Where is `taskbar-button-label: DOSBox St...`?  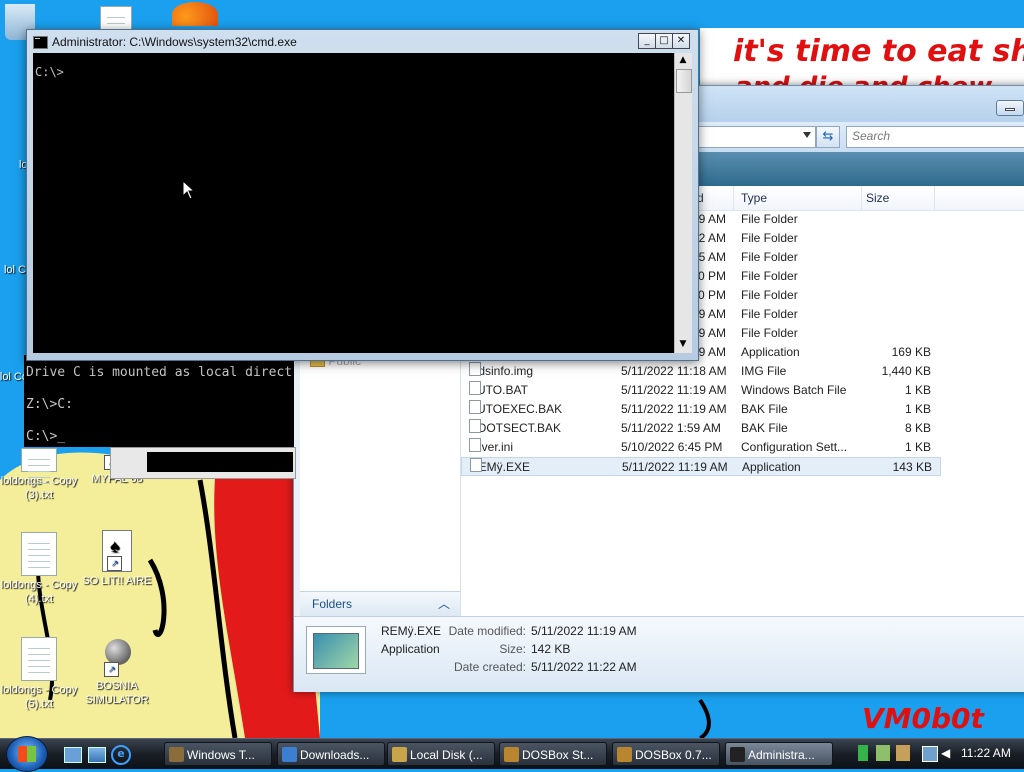
taskbar-button-label: DOSBox St... is located at coordinates (558, 755).